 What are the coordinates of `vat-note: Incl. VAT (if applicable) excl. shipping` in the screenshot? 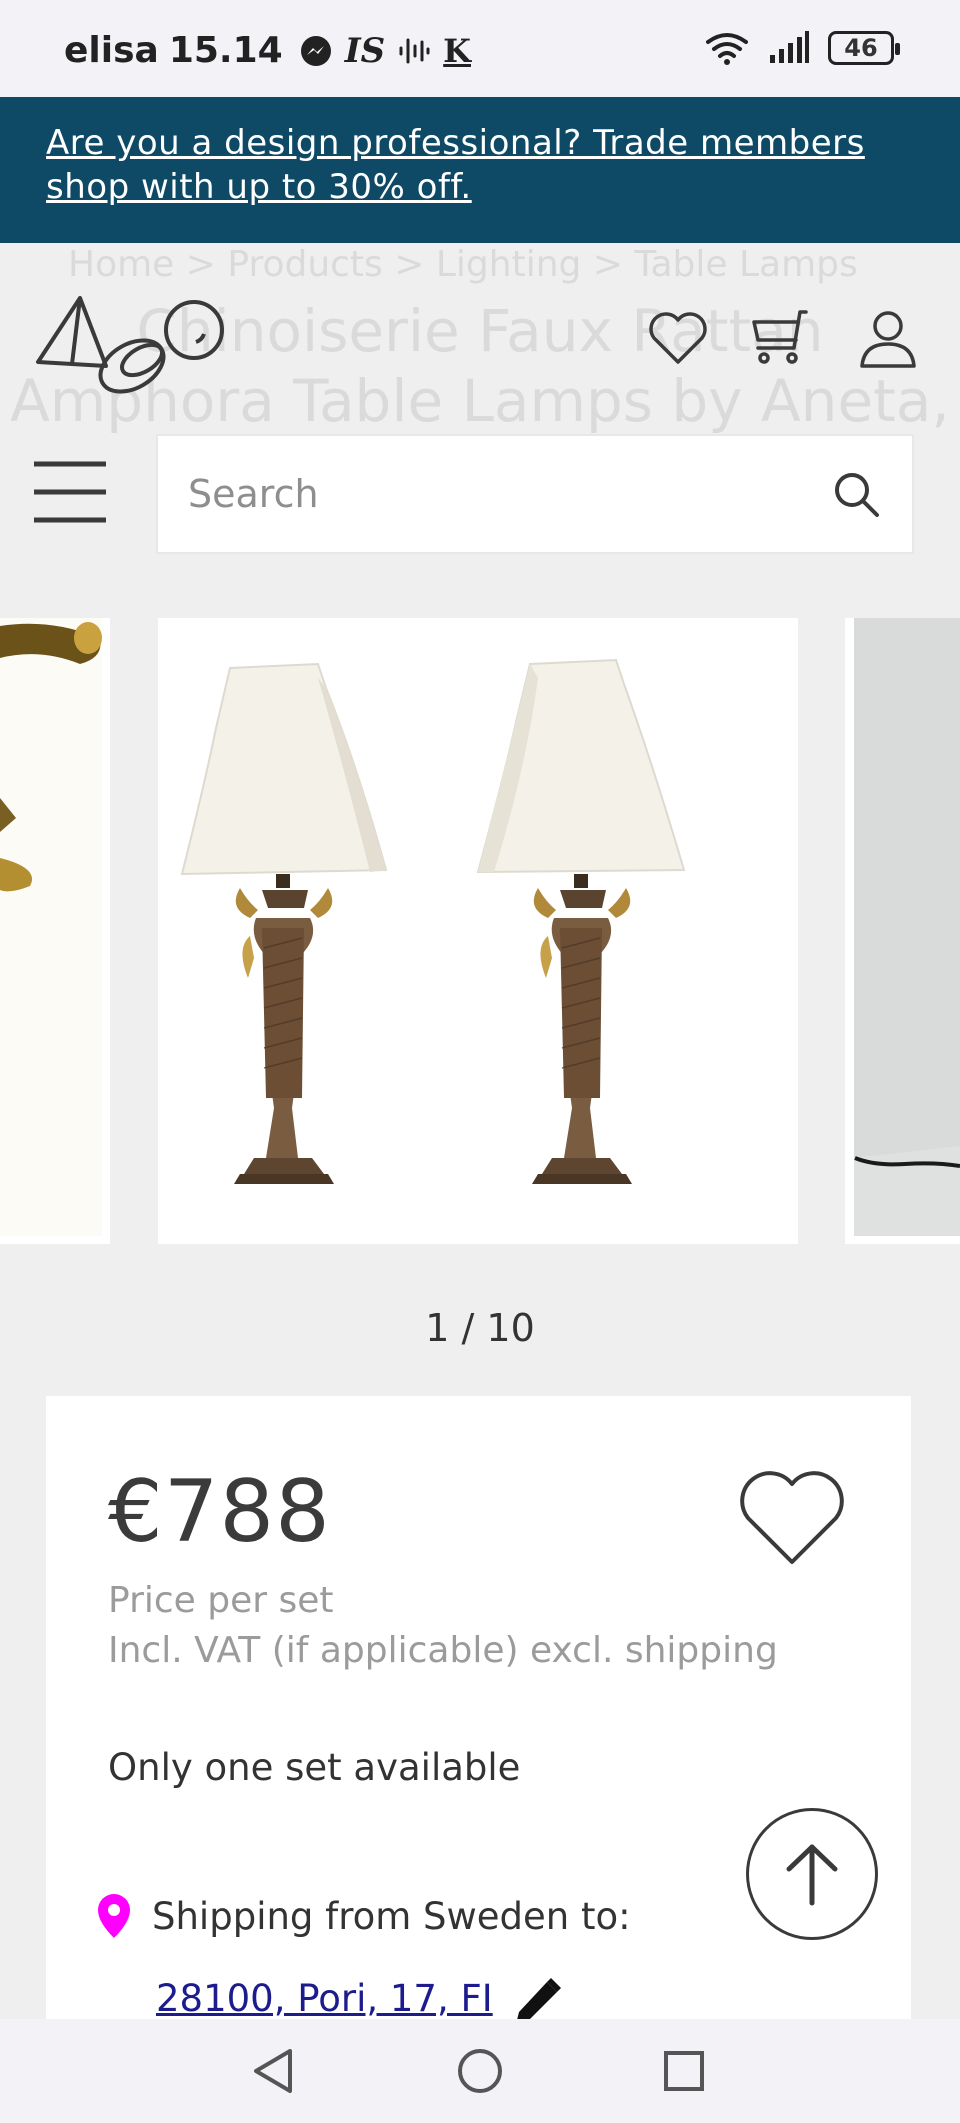 It's located at (443, 1650).